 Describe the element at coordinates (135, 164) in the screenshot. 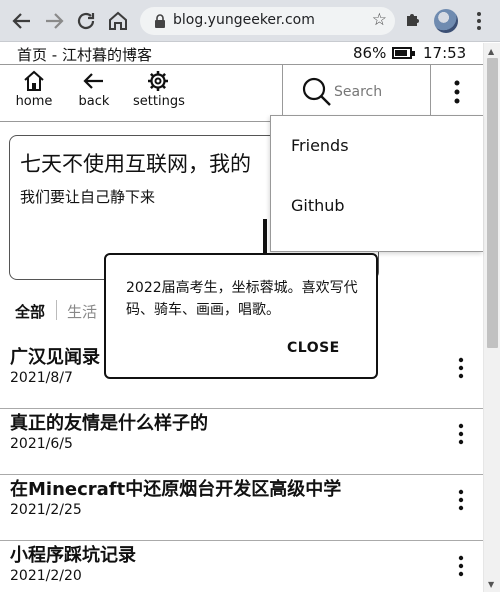

I see `featured-post-title: 七天不使用互联网，我的` at that location.